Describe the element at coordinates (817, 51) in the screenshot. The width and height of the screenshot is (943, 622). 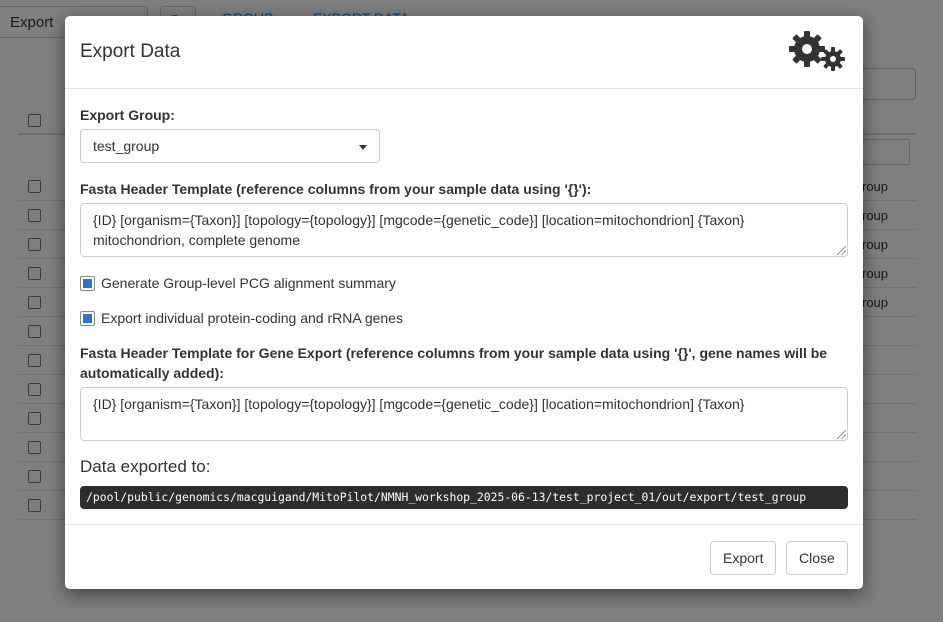
I see `gears-icon` at that location.